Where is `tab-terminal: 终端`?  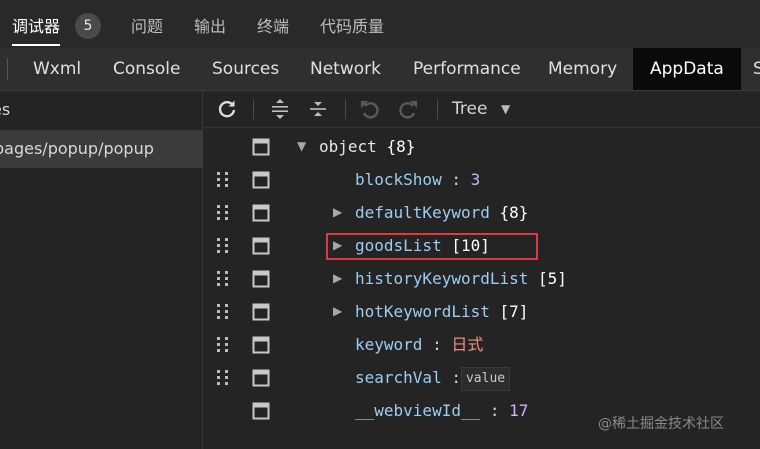 tab-terminal: 终端 is located at coordinates (273, 24).